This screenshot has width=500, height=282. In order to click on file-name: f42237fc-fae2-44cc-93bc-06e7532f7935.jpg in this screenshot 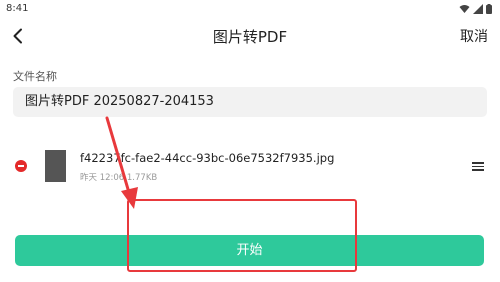, I will do `click(207, 158)`.